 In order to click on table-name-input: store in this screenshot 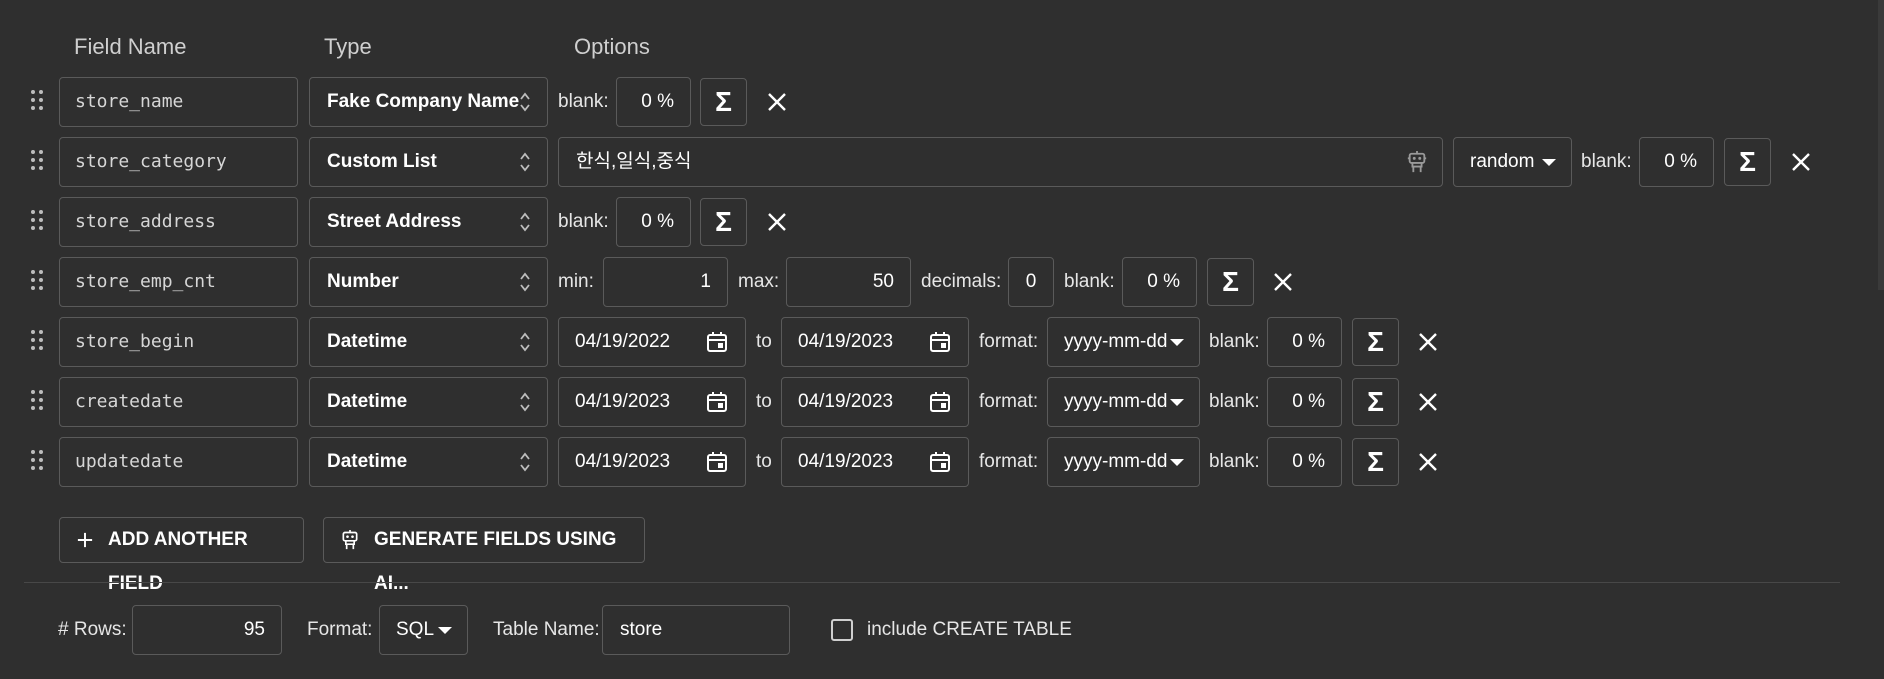, I will do `click(696, 630)`.